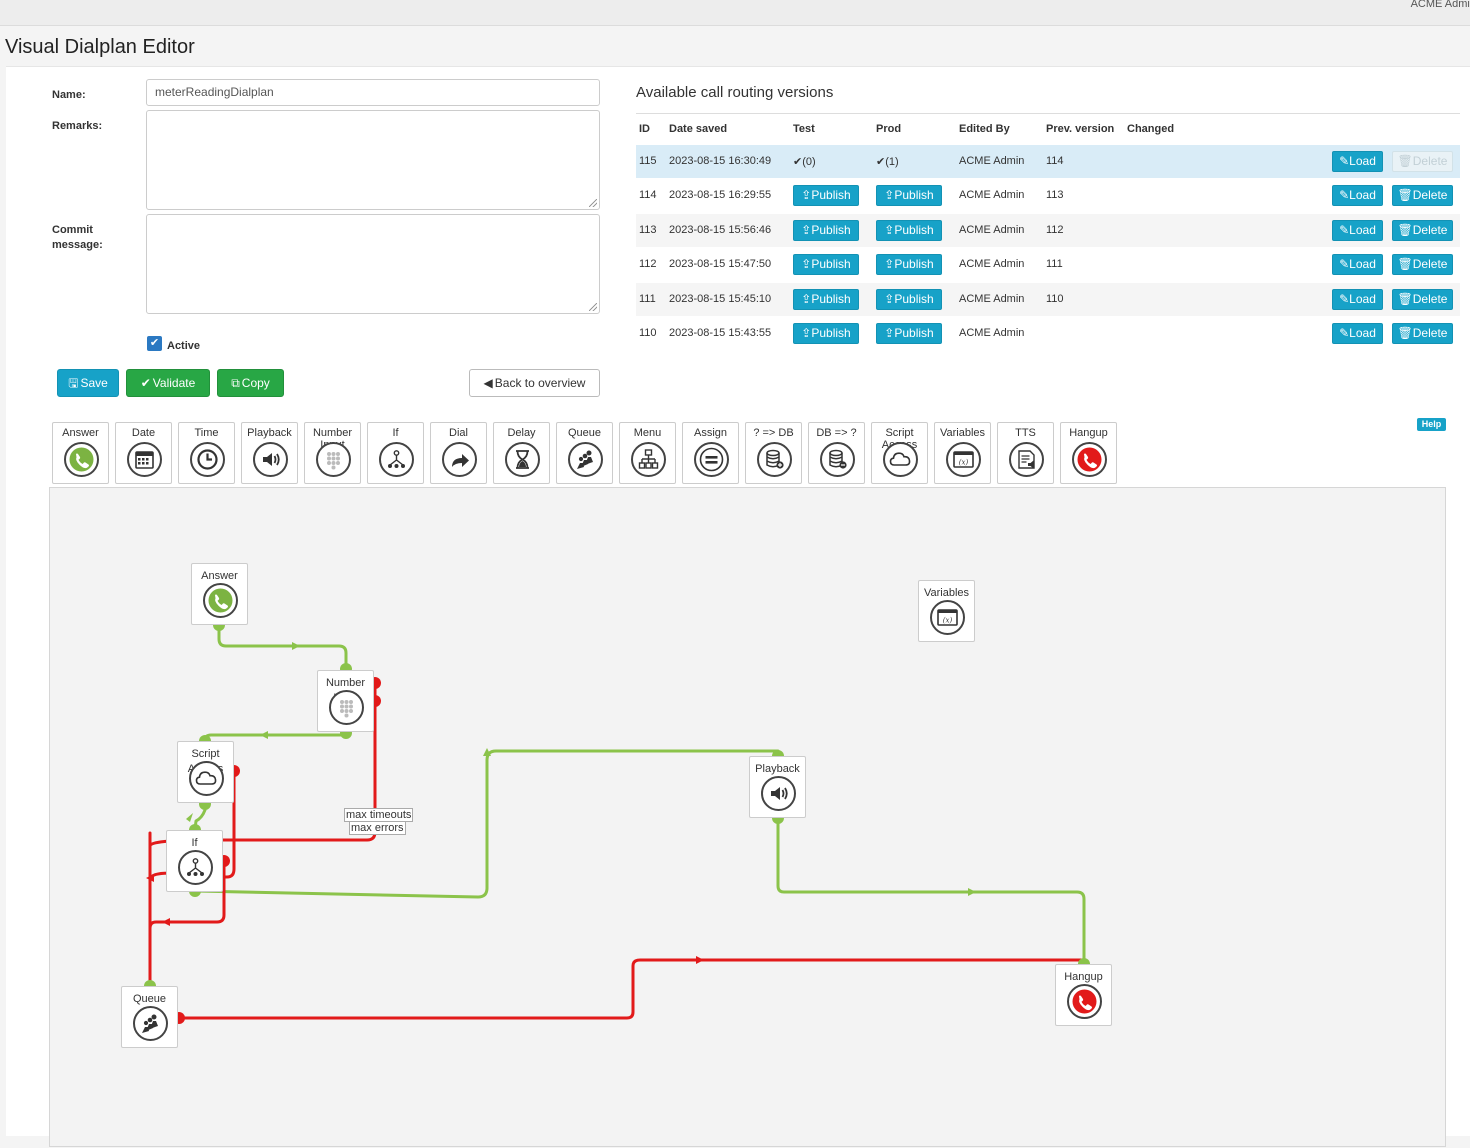 This screenshot has width=1470, height=1148. What do you see at coordinates (1405, 161) in the screenshot?
I see `trash-icon: 🗑` at bounding box center [1405, 161].